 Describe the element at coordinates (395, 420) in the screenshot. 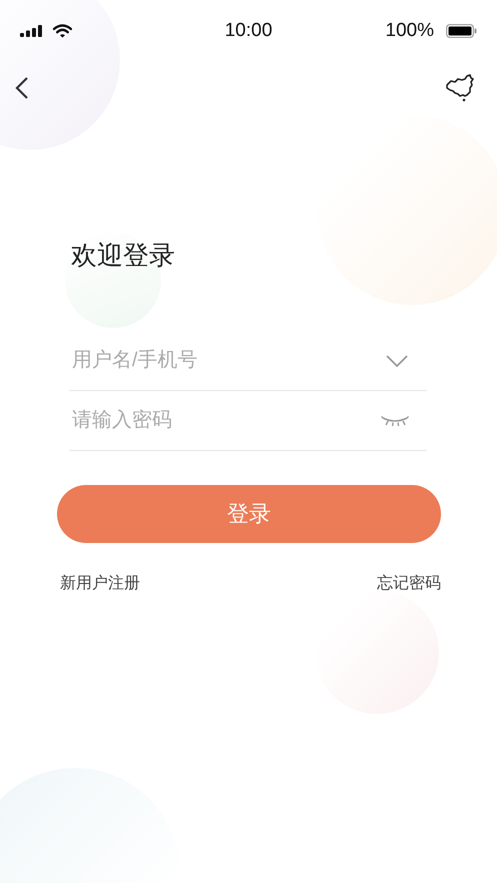

I see `closed-eye-icon` at that location.